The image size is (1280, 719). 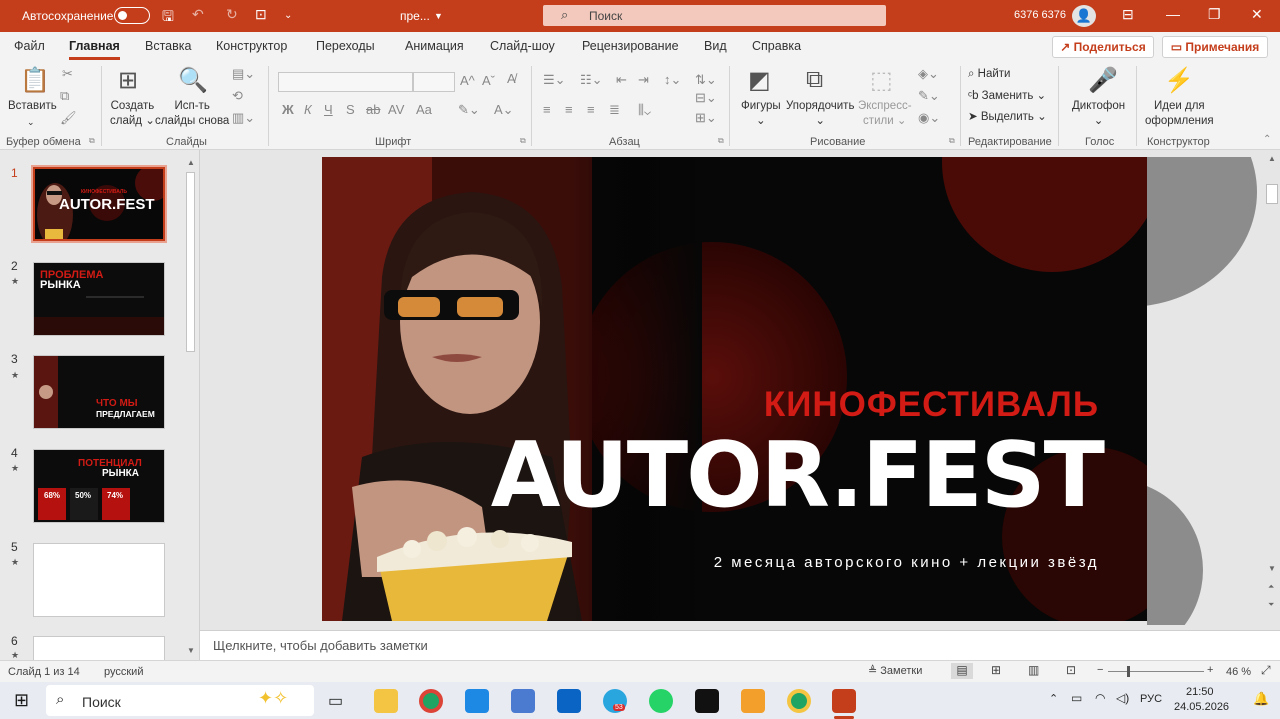 I want to click on scroll-up-icon: ▲, so click(x=191, y=162).